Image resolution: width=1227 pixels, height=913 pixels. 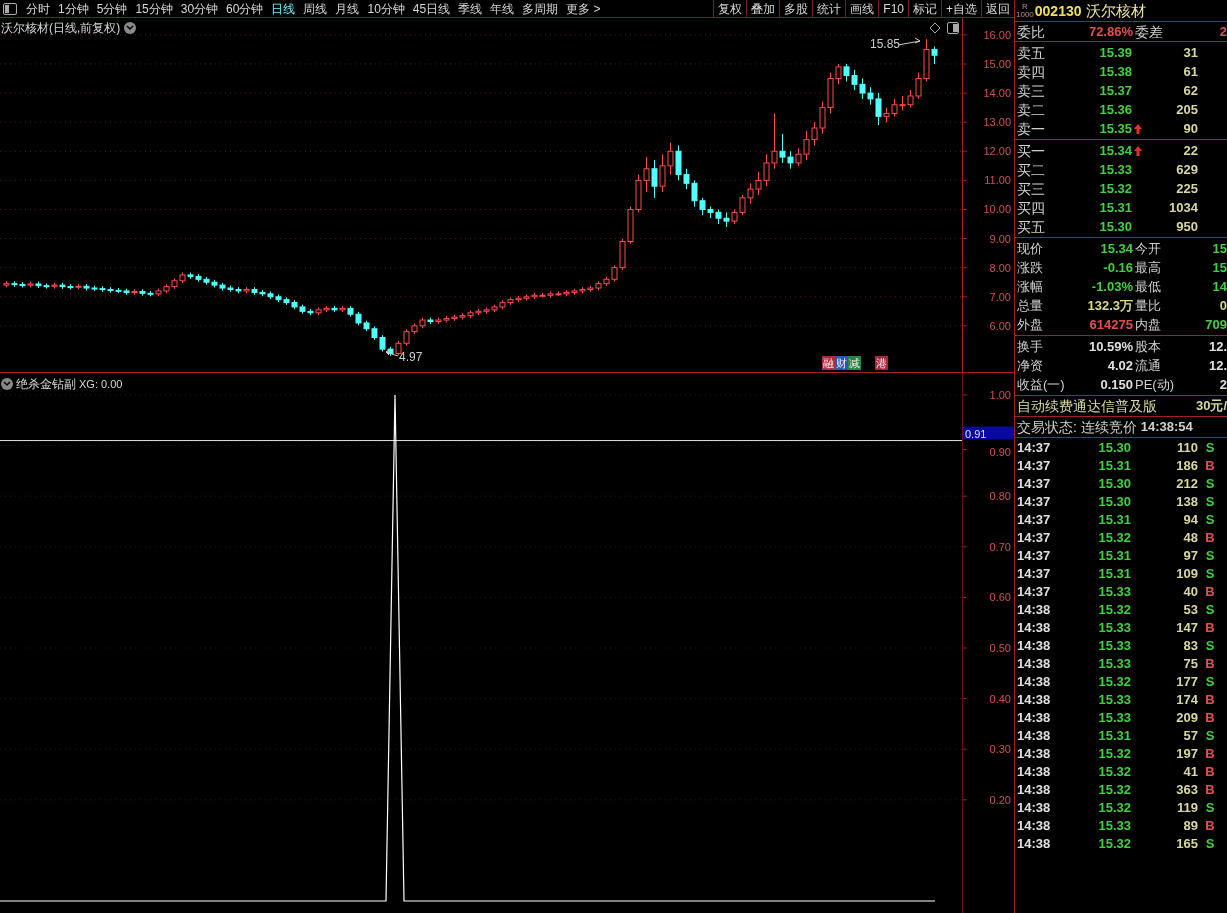 I want to click on tick-volume: 97, so click(x=1190, y=556).